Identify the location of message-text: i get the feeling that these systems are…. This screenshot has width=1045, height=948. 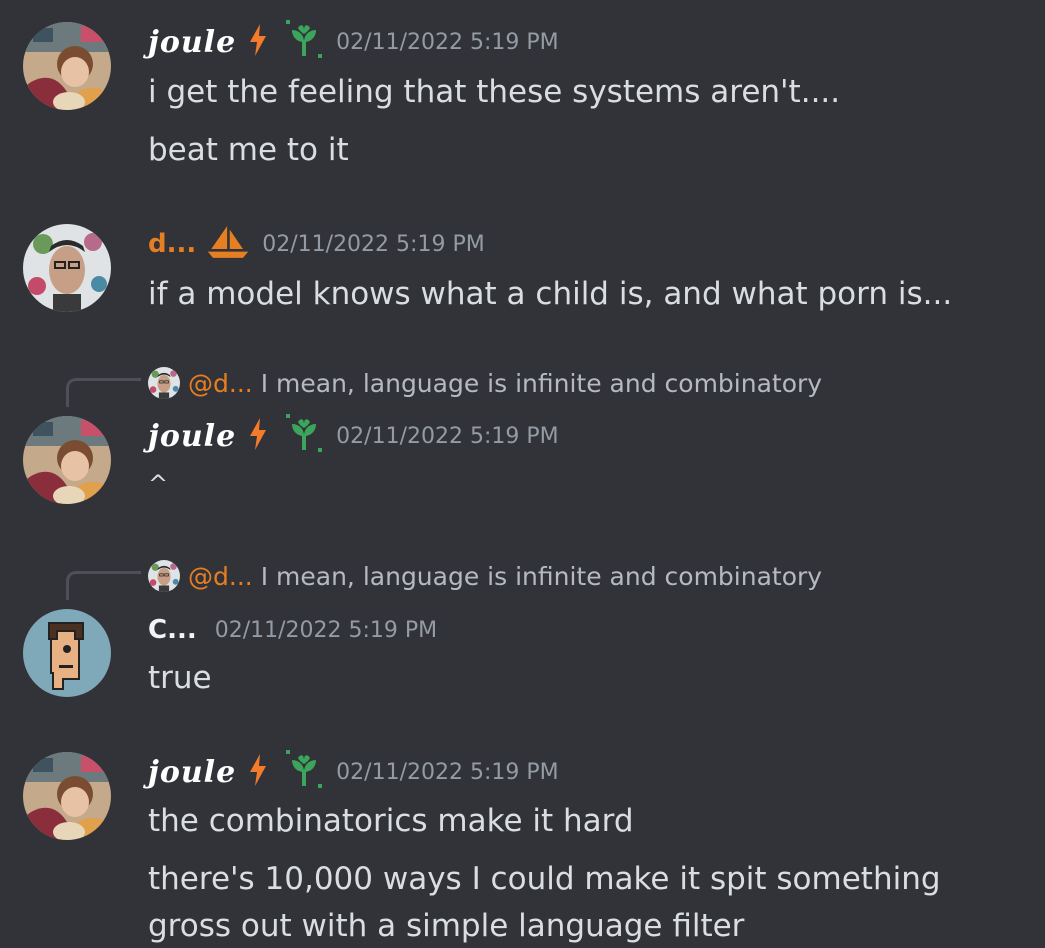
(494, 92).